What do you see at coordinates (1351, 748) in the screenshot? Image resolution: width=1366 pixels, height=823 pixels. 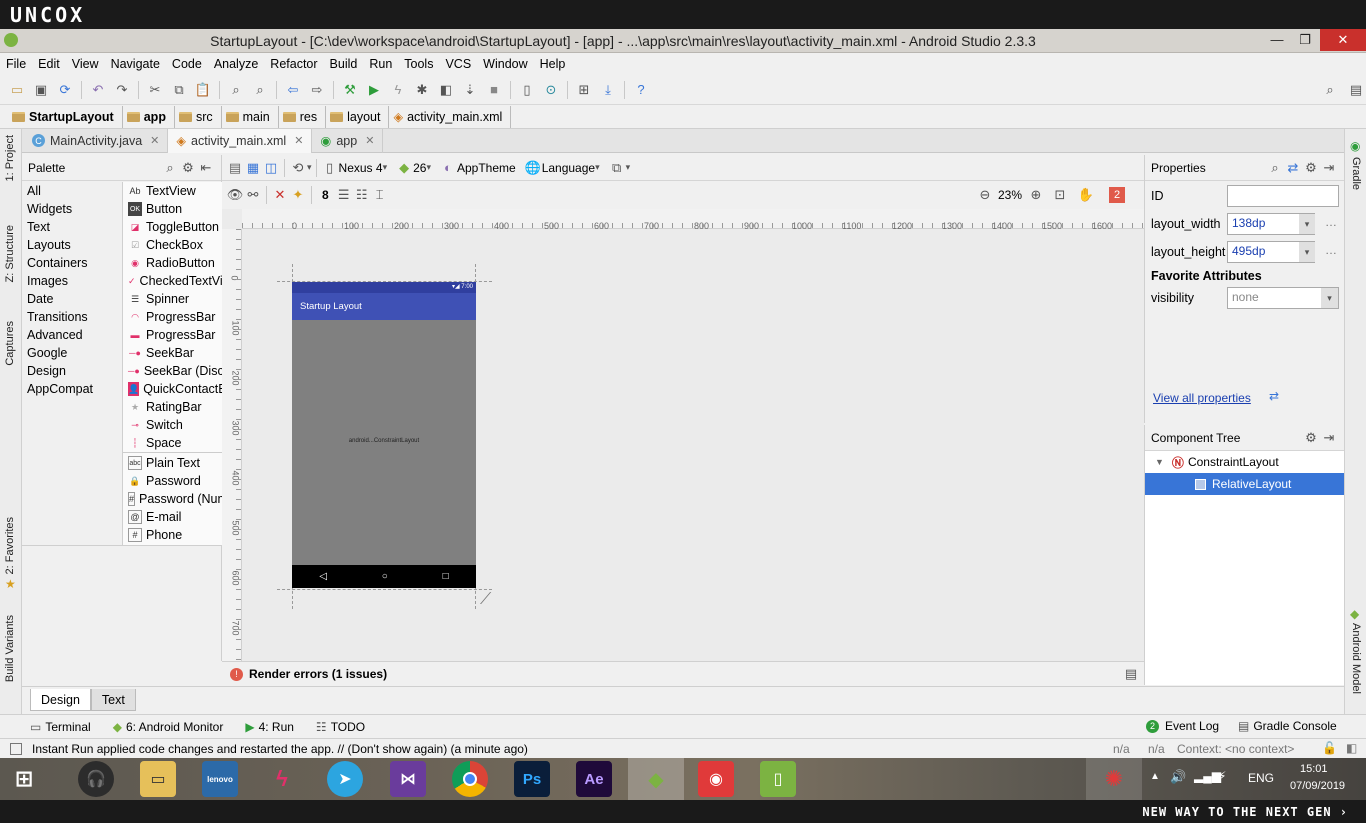 I see `inspector-icon: ◧` at bounding box center [1351, 748].